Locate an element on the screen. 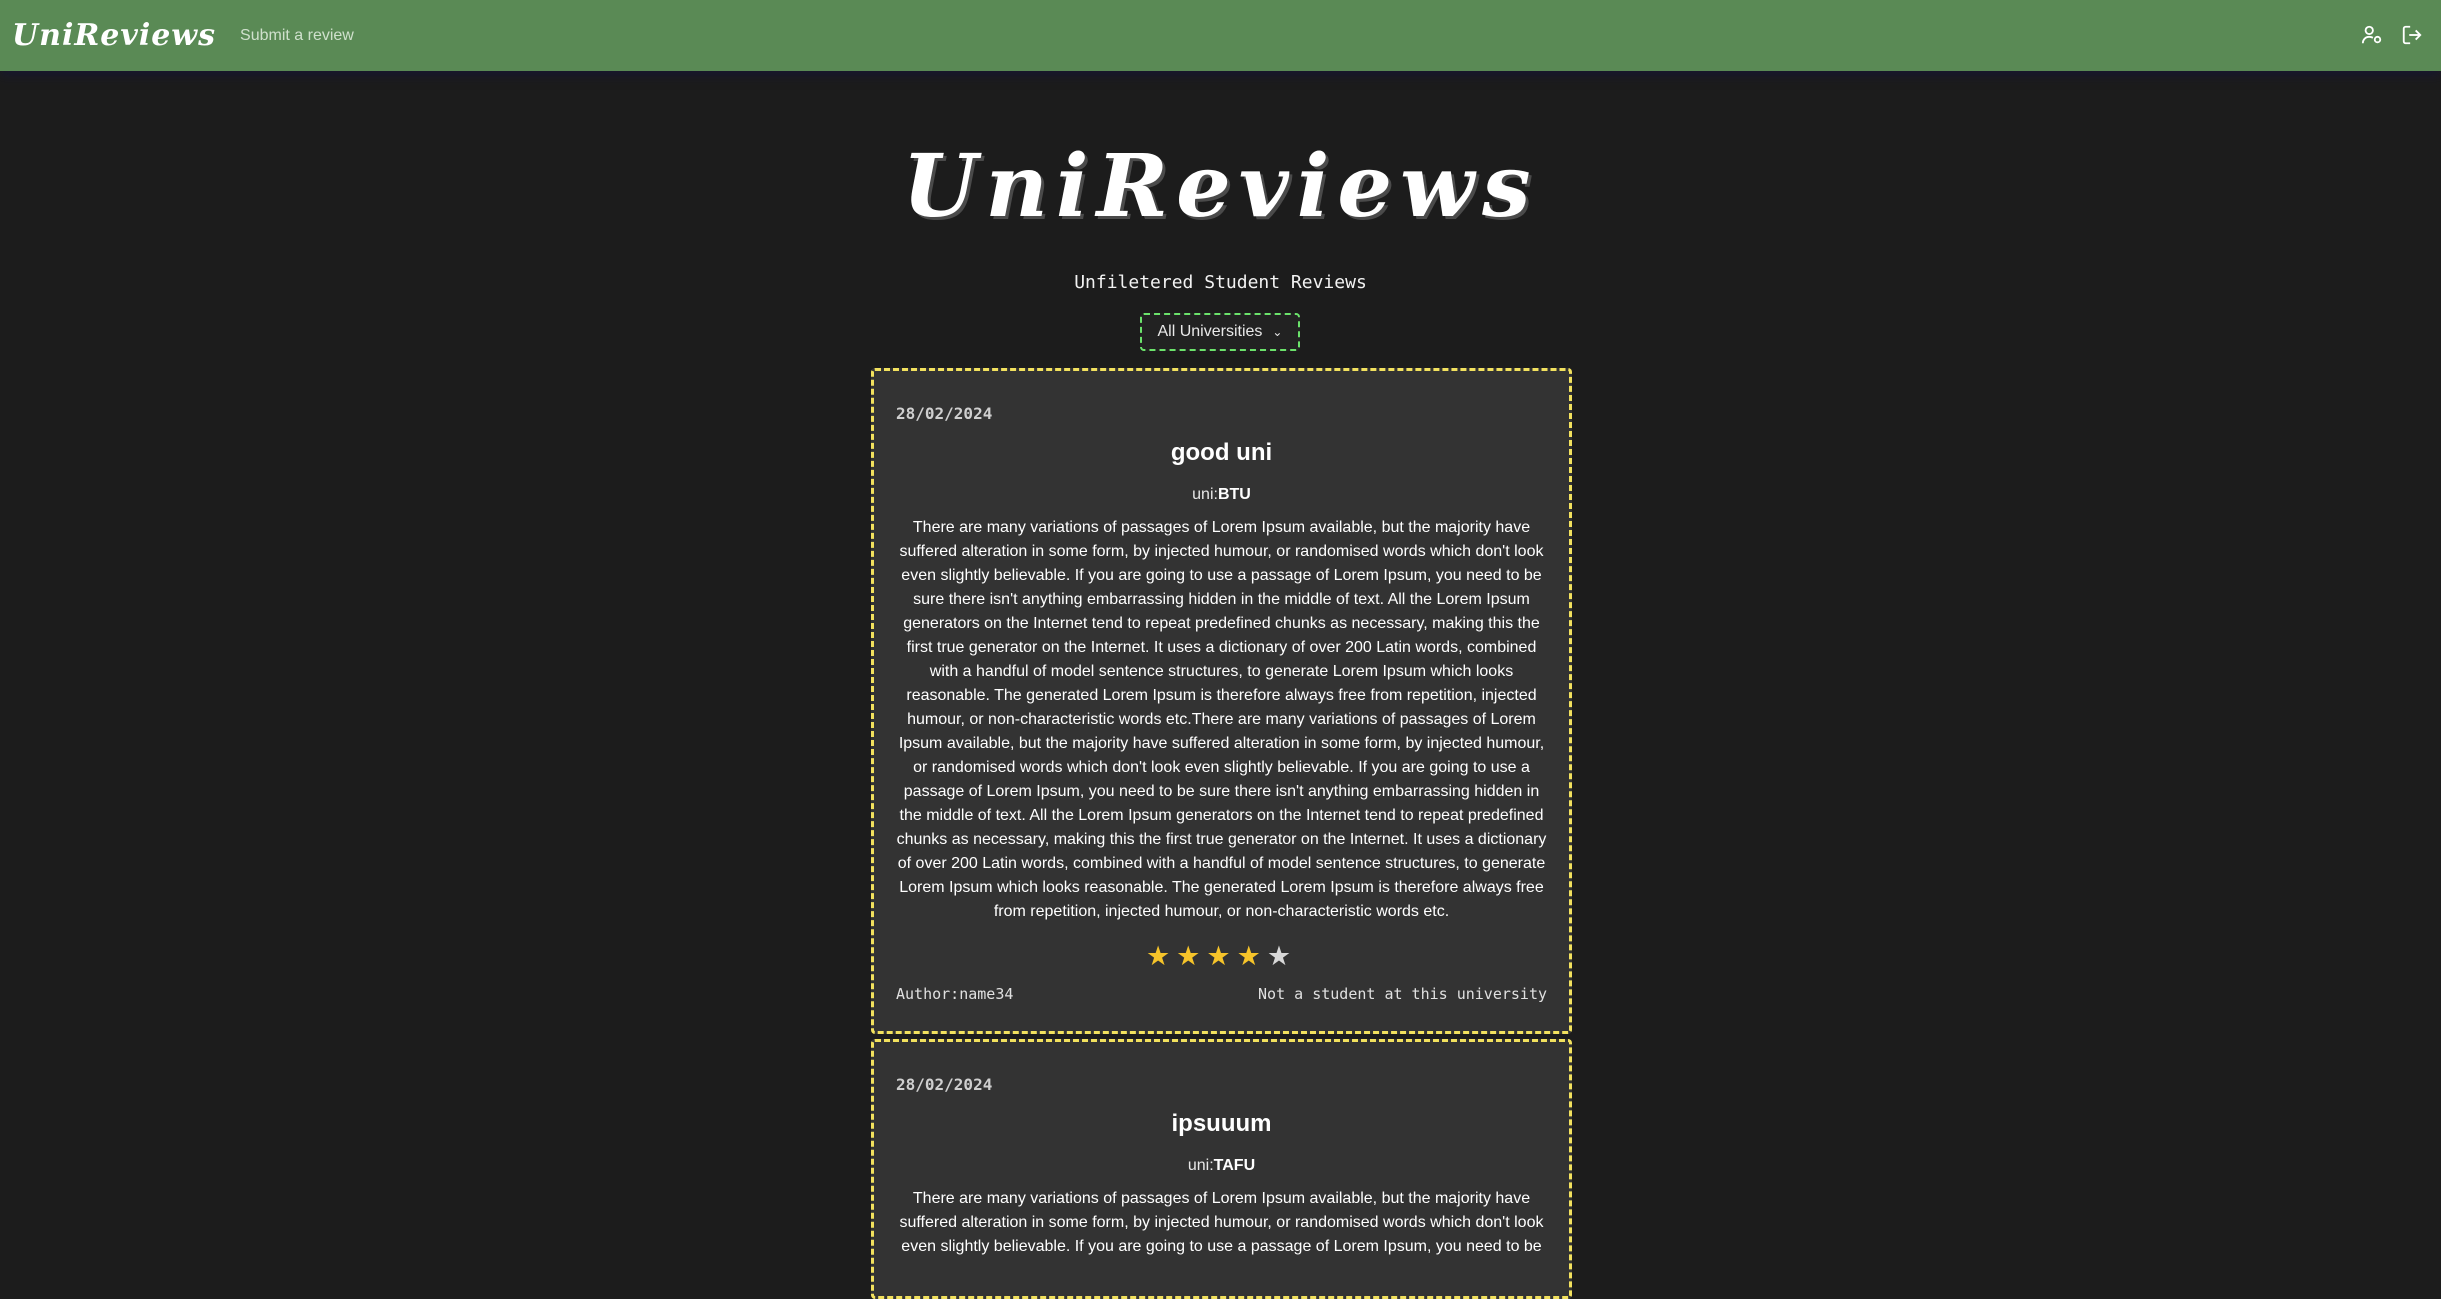  review-title: ipsuuum is located at coordinates (1221, 1123).